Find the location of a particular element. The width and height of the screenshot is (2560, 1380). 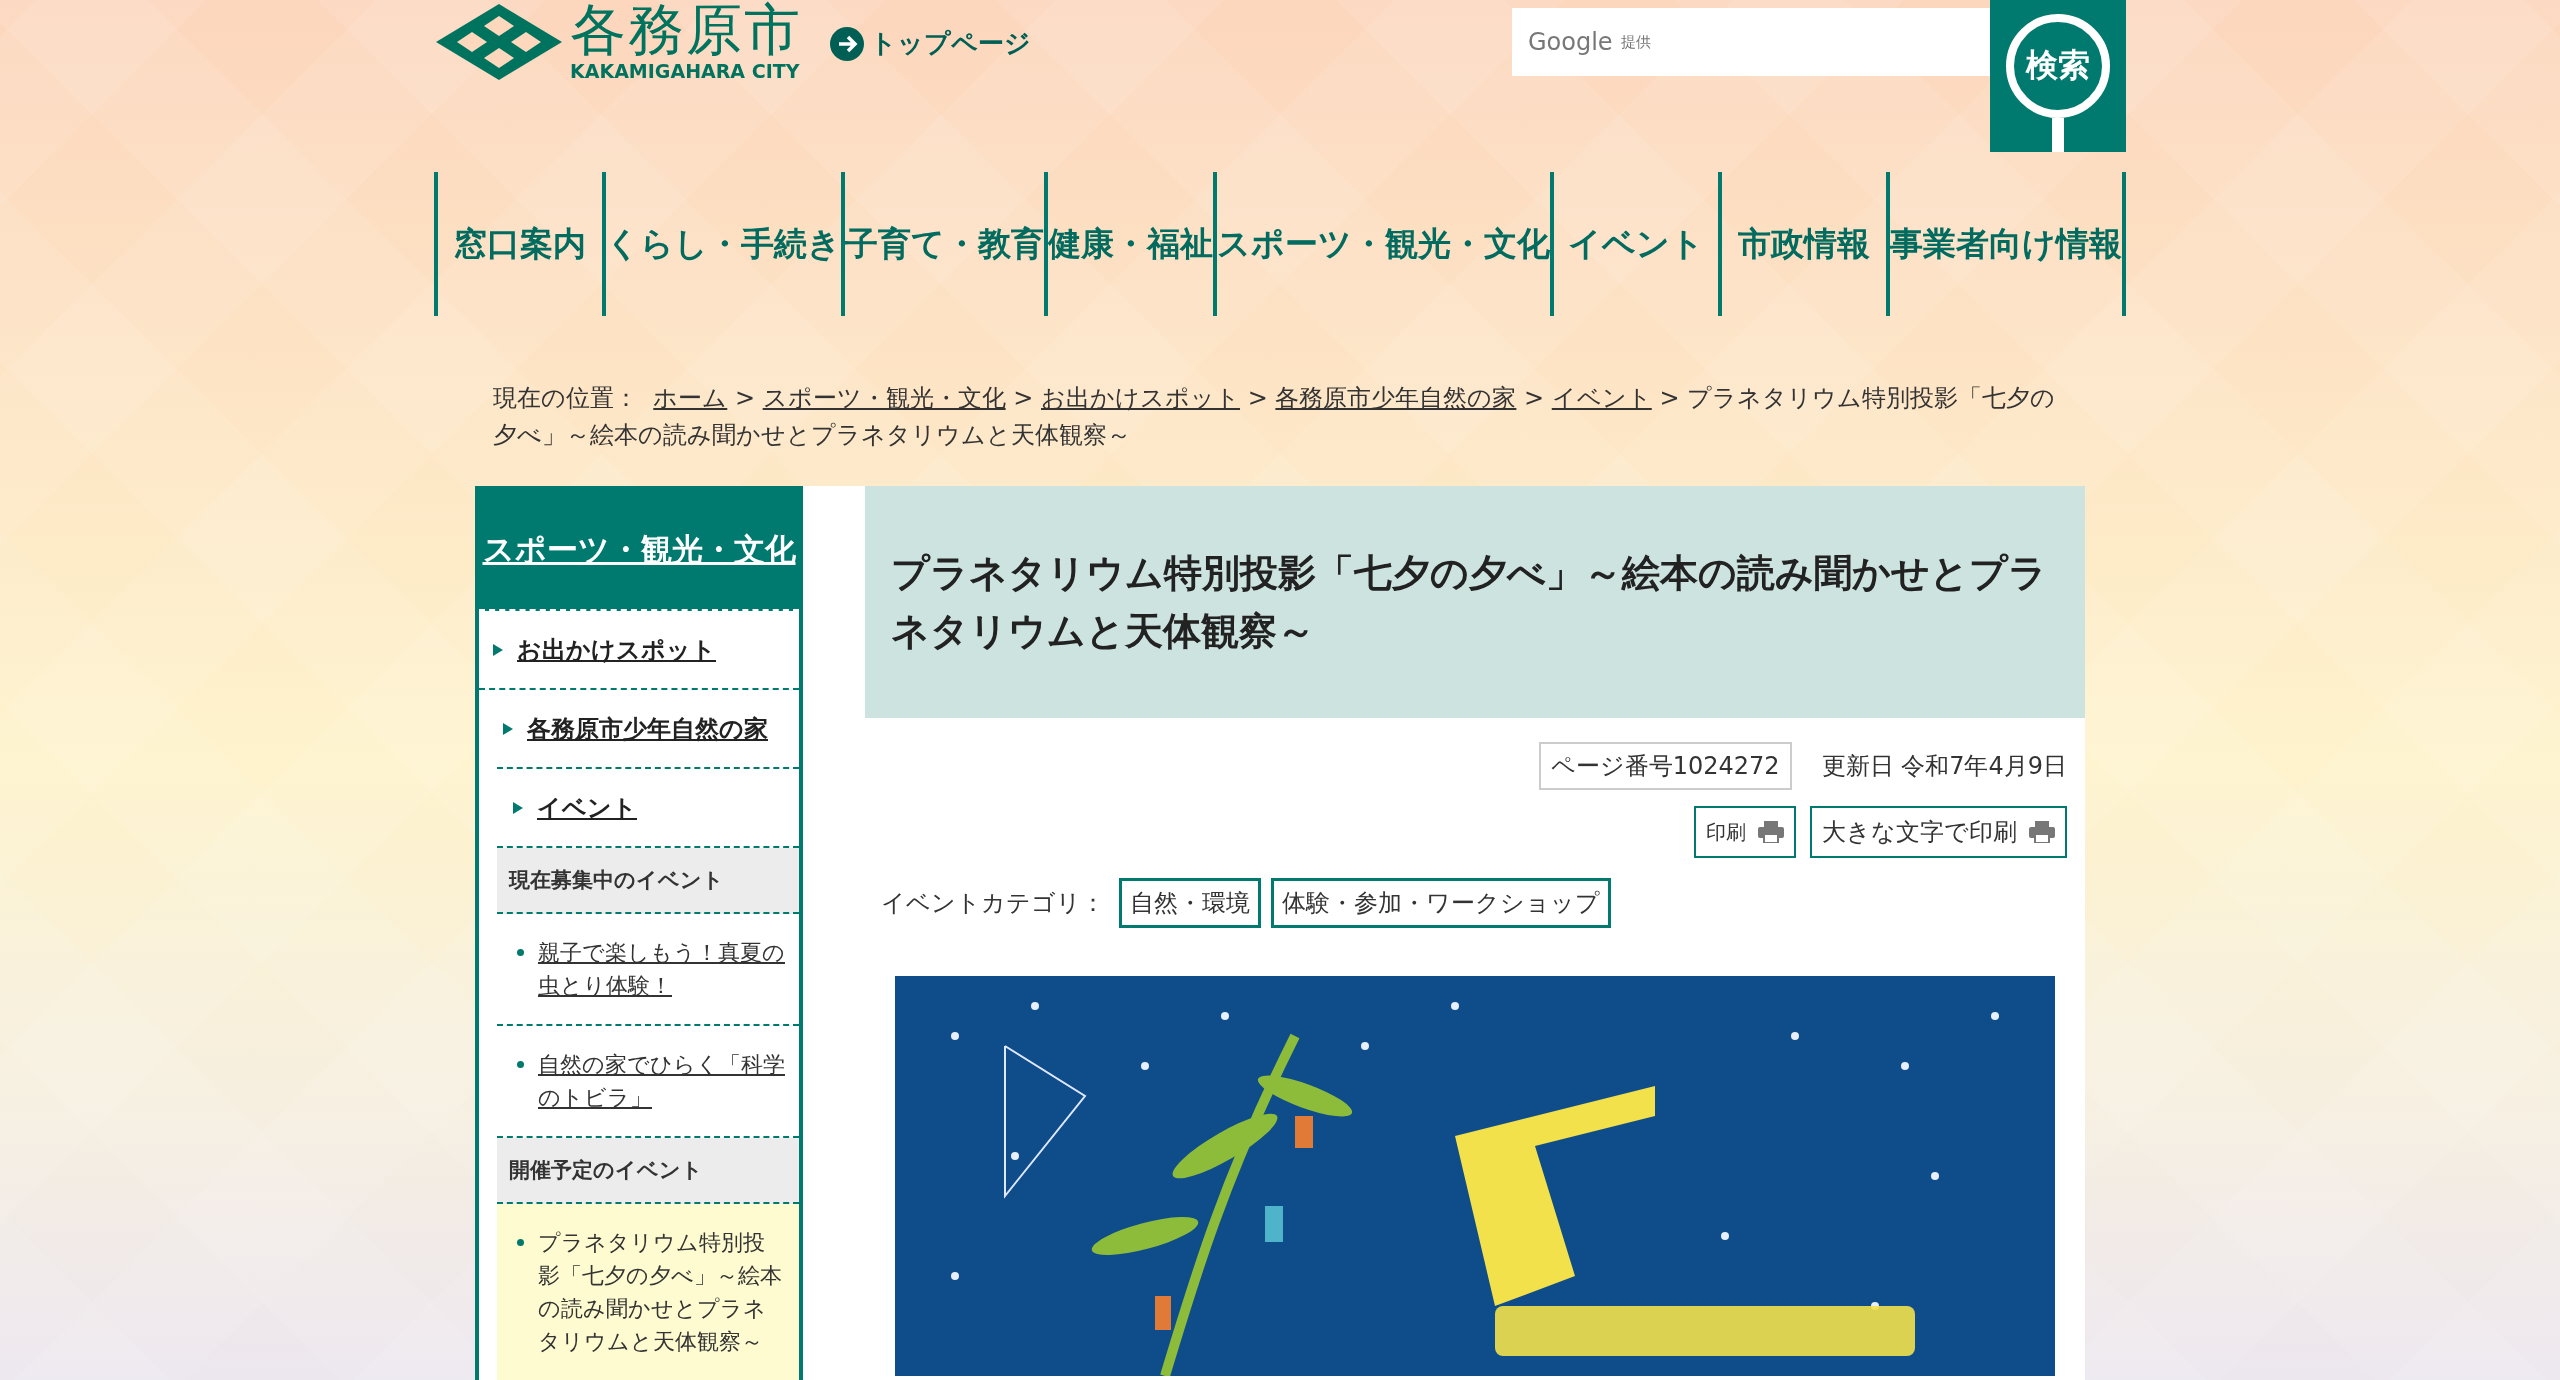

sidebar-link: 自然の家でひらく「科学のトビラ」 is located at coordinates (661, 1081).